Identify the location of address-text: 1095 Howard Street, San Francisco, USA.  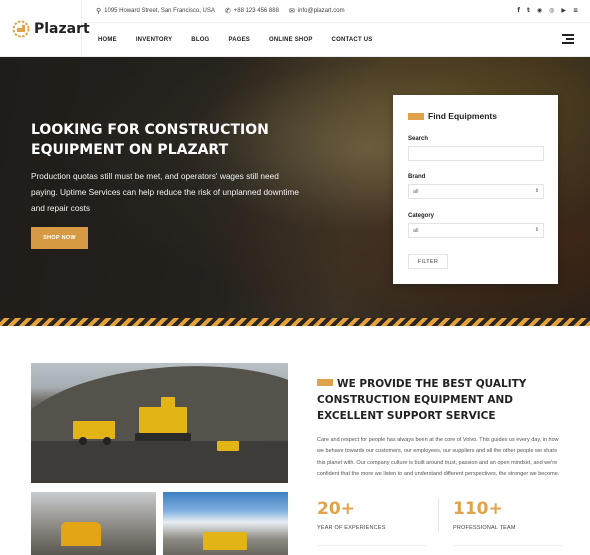
(159, 11).